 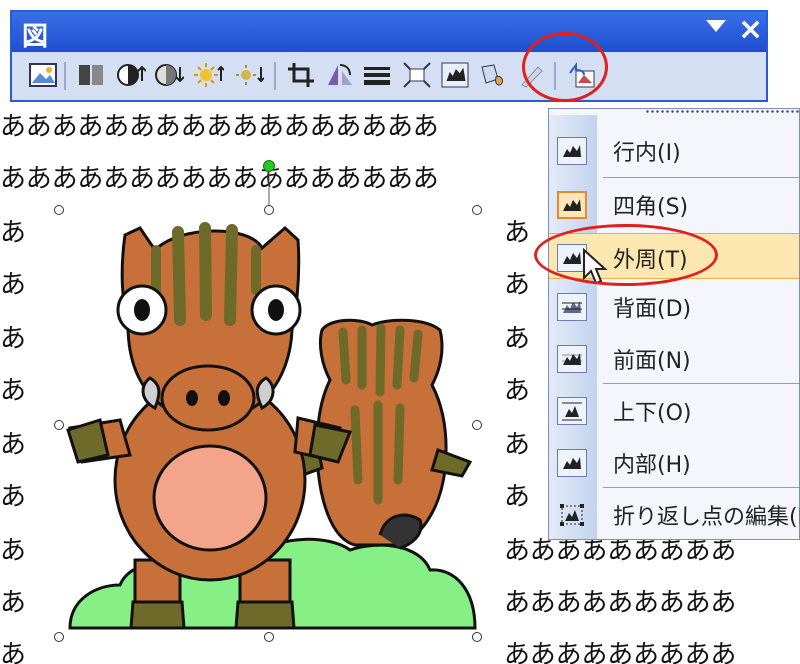 I want to click on compress-pictures-icon, so click(x=417, y=75).